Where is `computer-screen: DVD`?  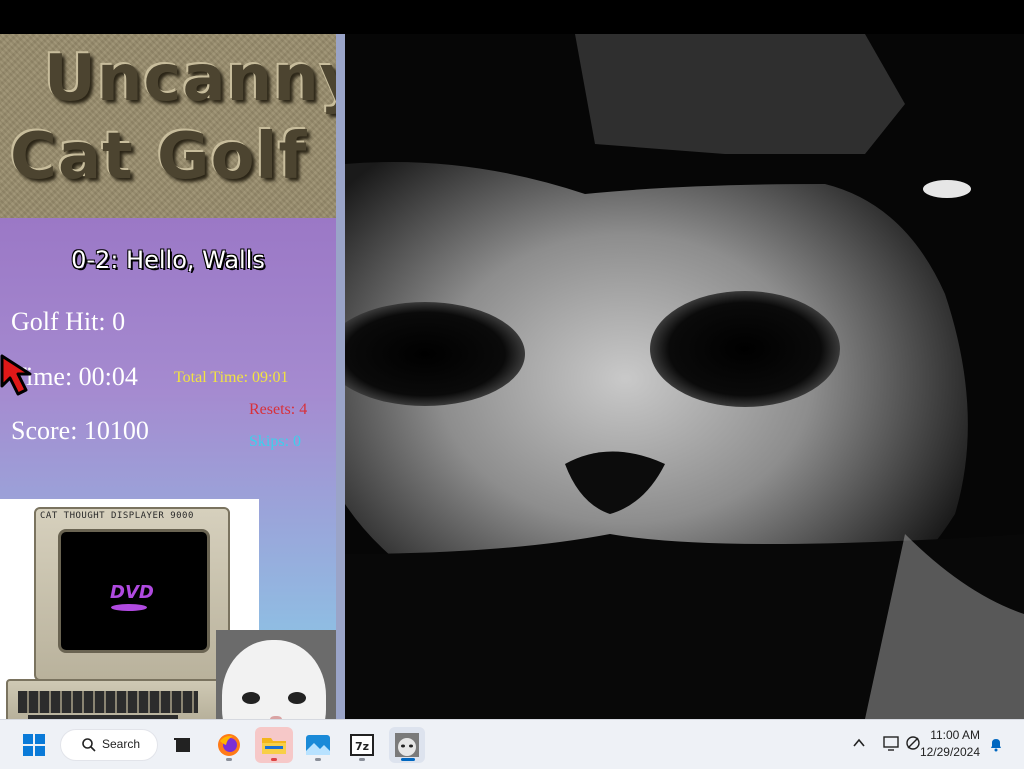 computer-screen: DVD is located at coordinates (134, 591).